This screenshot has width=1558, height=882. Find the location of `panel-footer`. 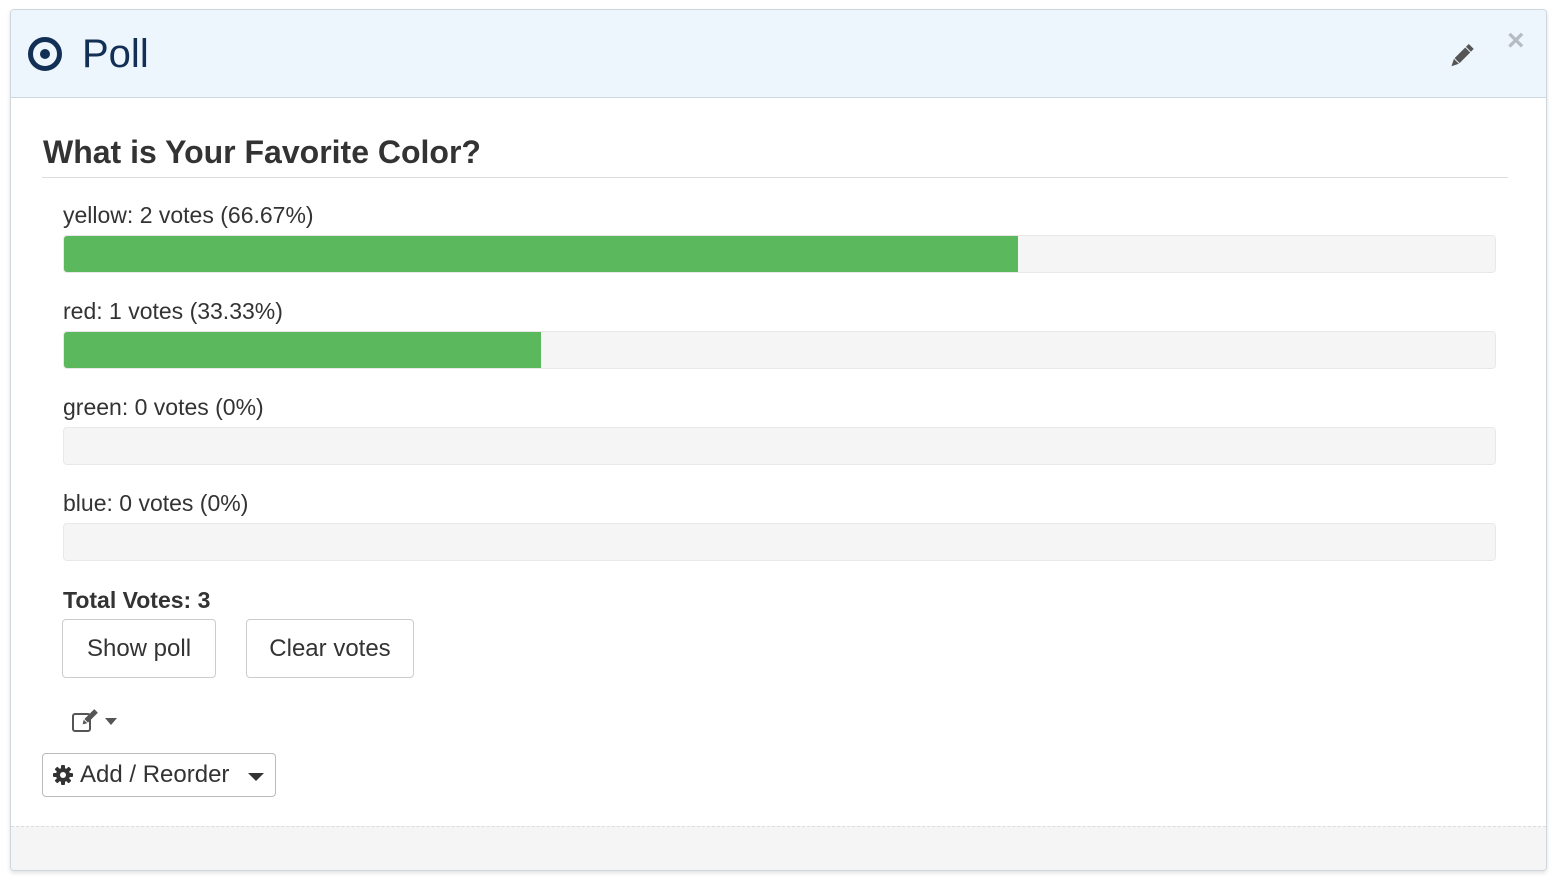

panel-footer is located at coordinates (778, 848).